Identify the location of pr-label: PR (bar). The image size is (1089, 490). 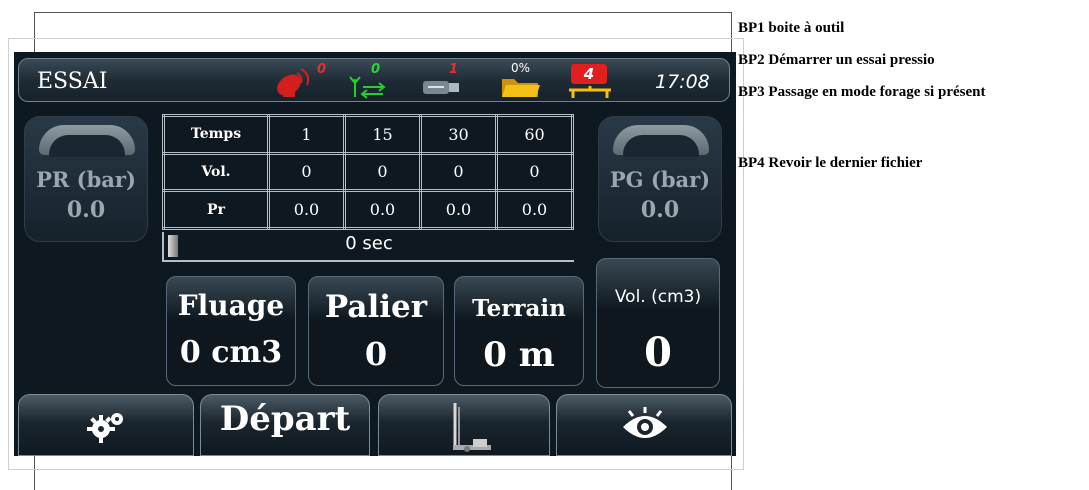
(86, 179).